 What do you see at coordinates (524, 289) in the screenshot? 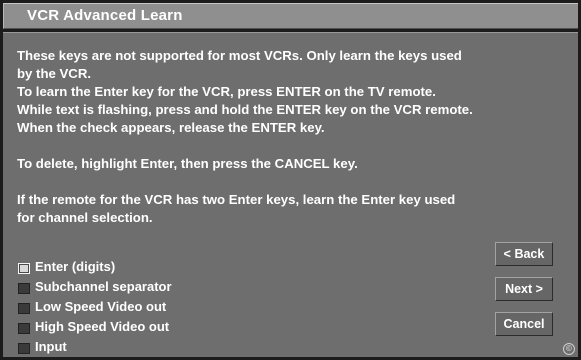
I see `next-button: Next >` at bounding box center [524, 289].